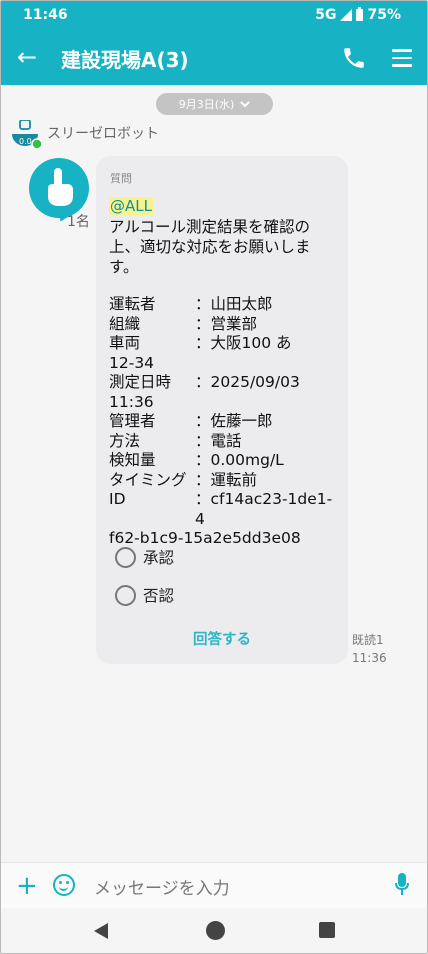 The width and height of the screenshot is (428, 954). Describe the element at coordinates (346, 15) in the screenshot. I see `signal-icon` at that location.